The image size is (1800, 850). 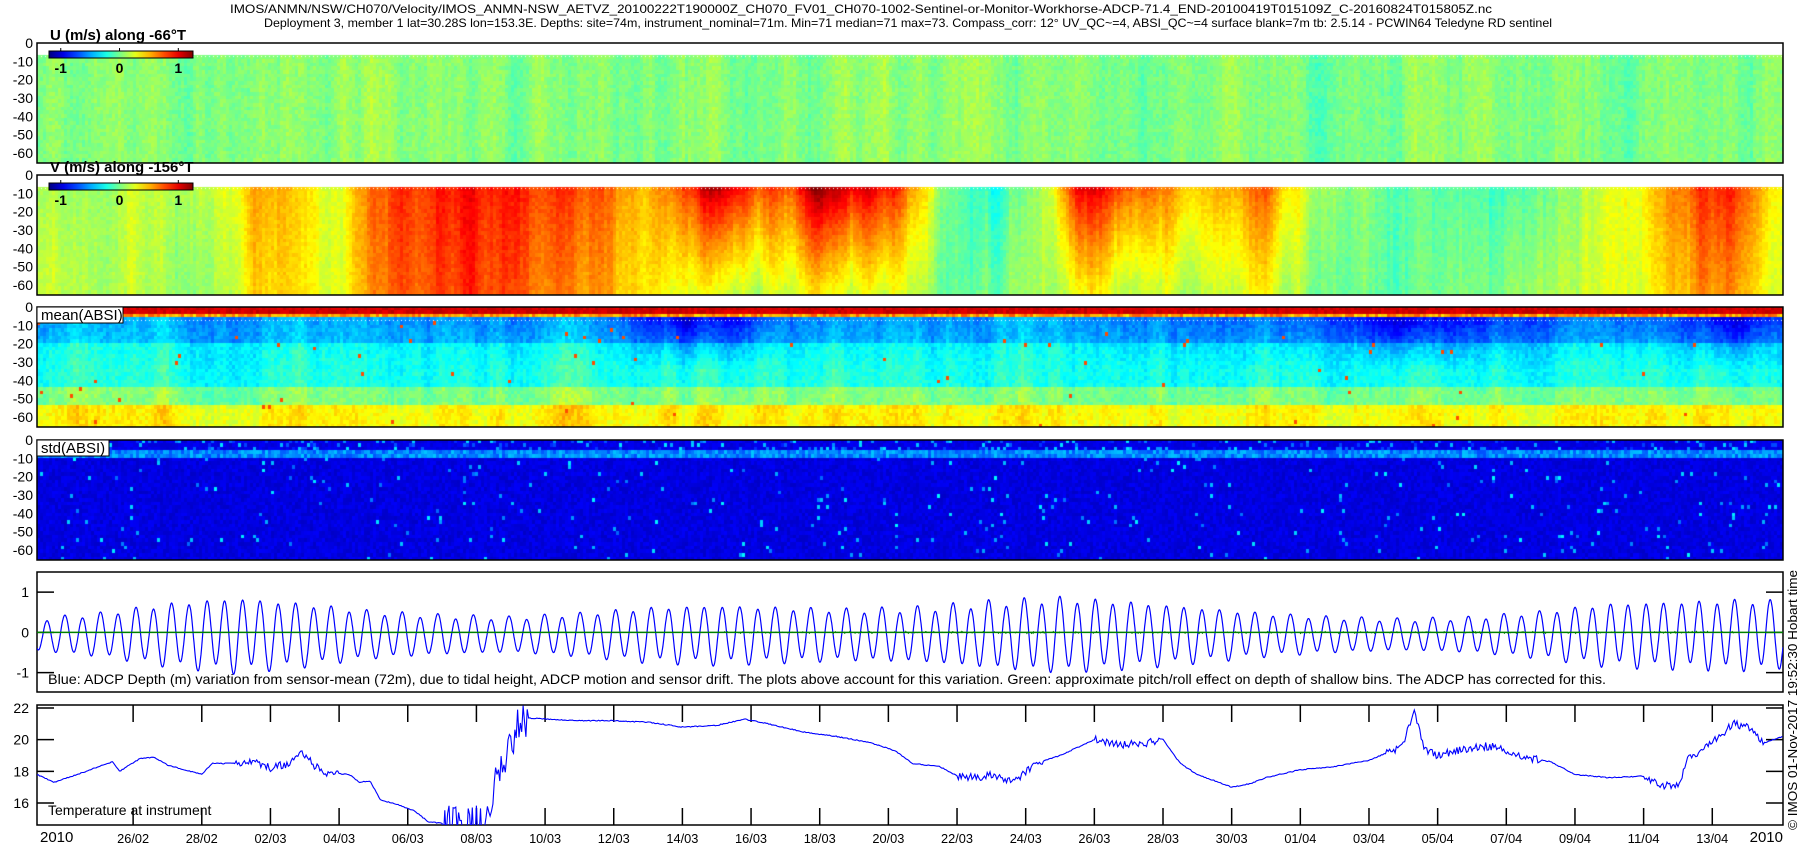 I want to click on x-tick-label: 20/03, so click(x=888, y=838).